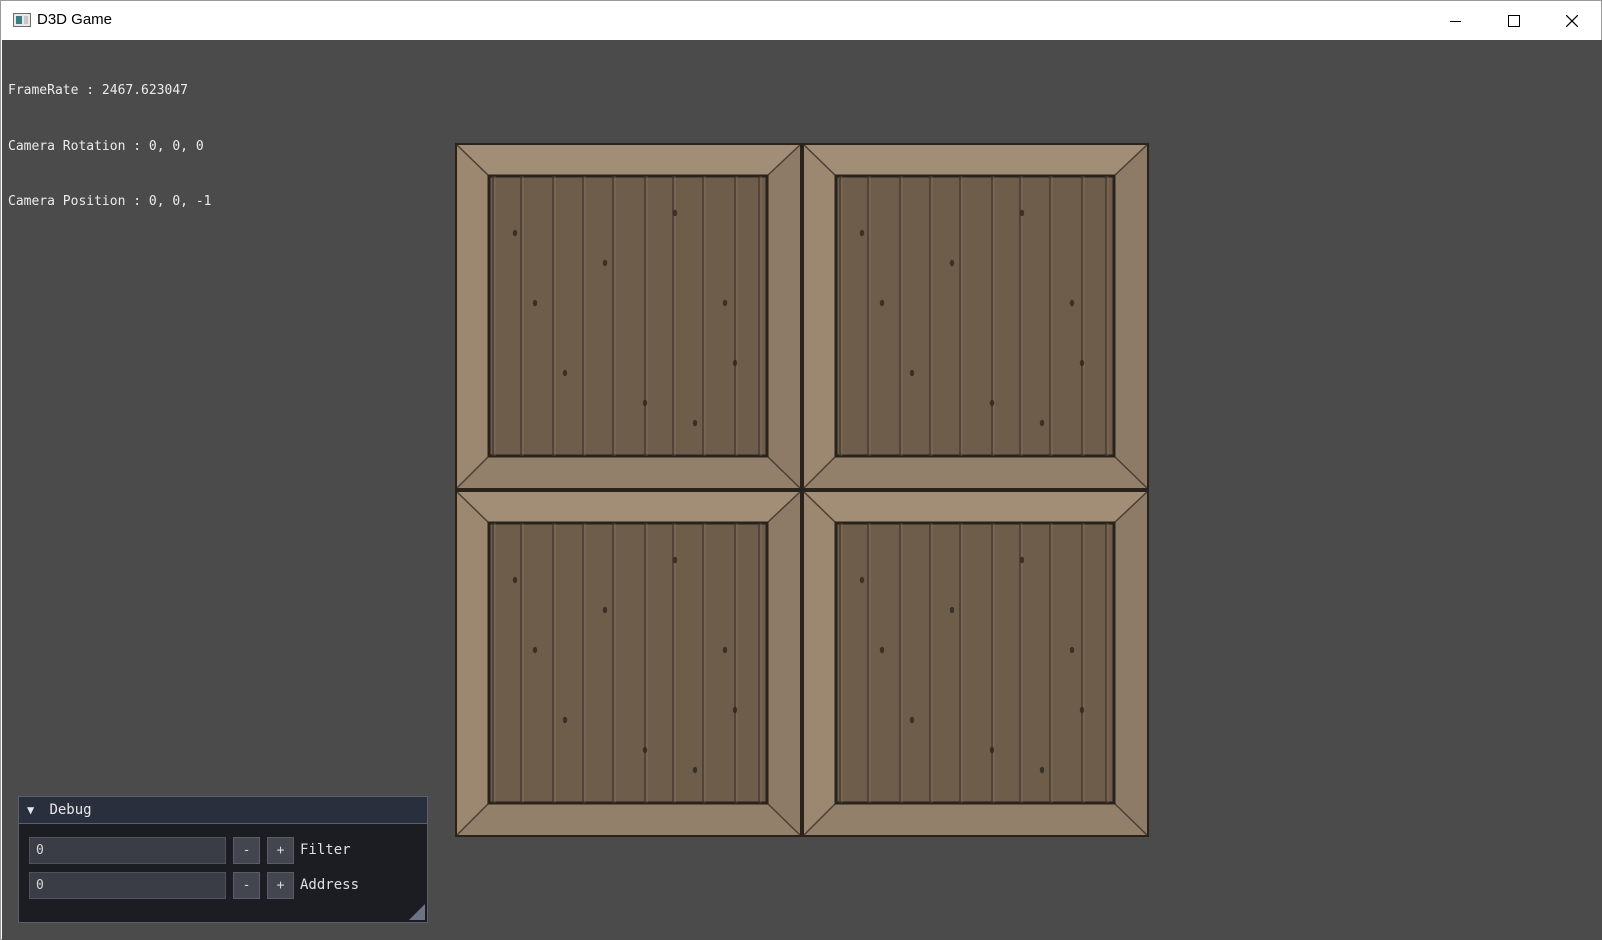 The width and height of the screenshot is (1602, 940). What do you see at coordinates (75, 19) in the screenshot?
I see `window-title: D3D Game` at bounding box center [75, 19].